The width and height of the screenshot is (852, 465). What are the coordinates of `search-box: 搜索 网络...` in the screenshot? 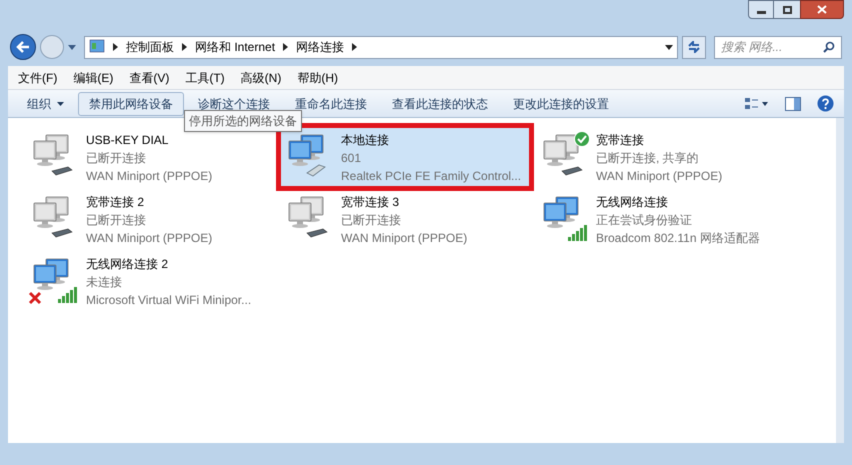 It's located at (778, 47).